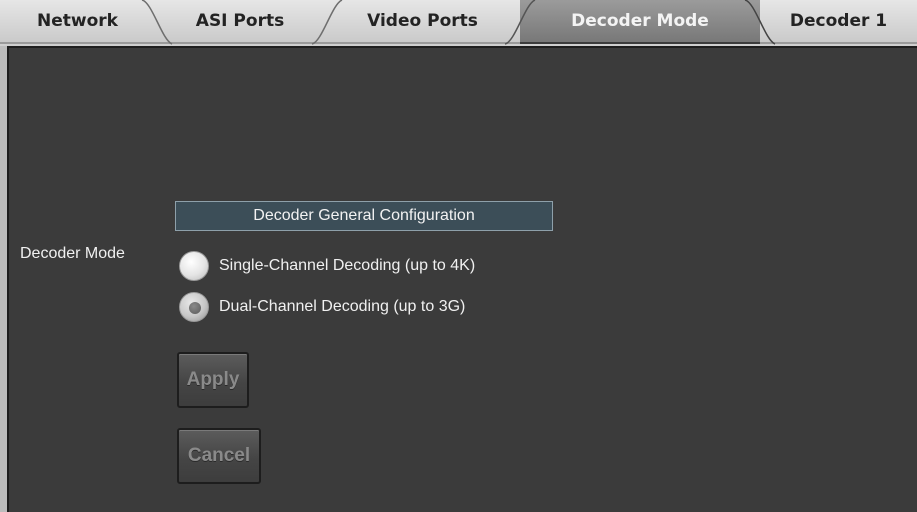  I want to click on radio-dual-channel, so click(194, 307).